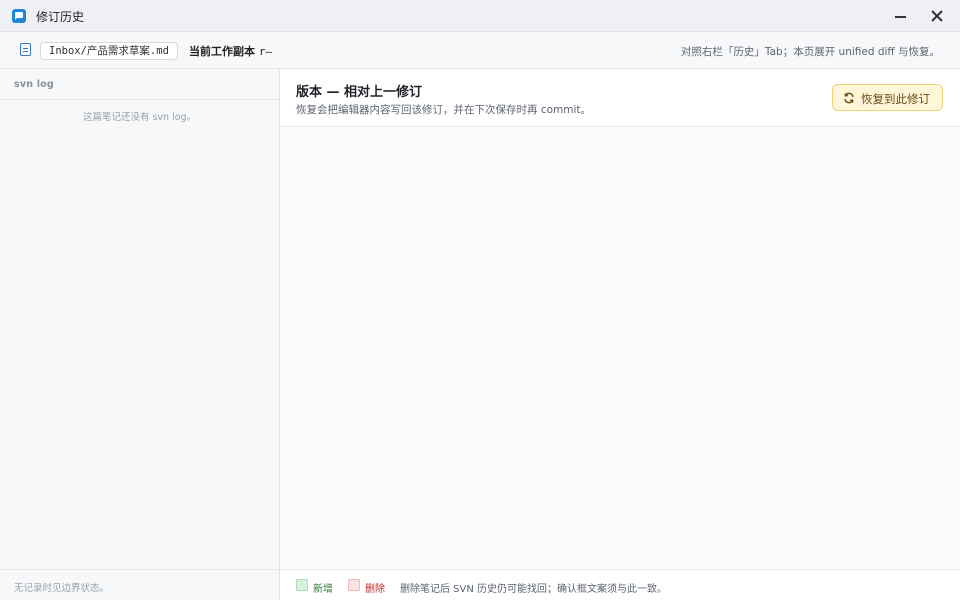  I want to click on legend-note: 删除笔记后 SVN 历史仍可能找回；确认框文案须与此一致。, so click(534, 589).